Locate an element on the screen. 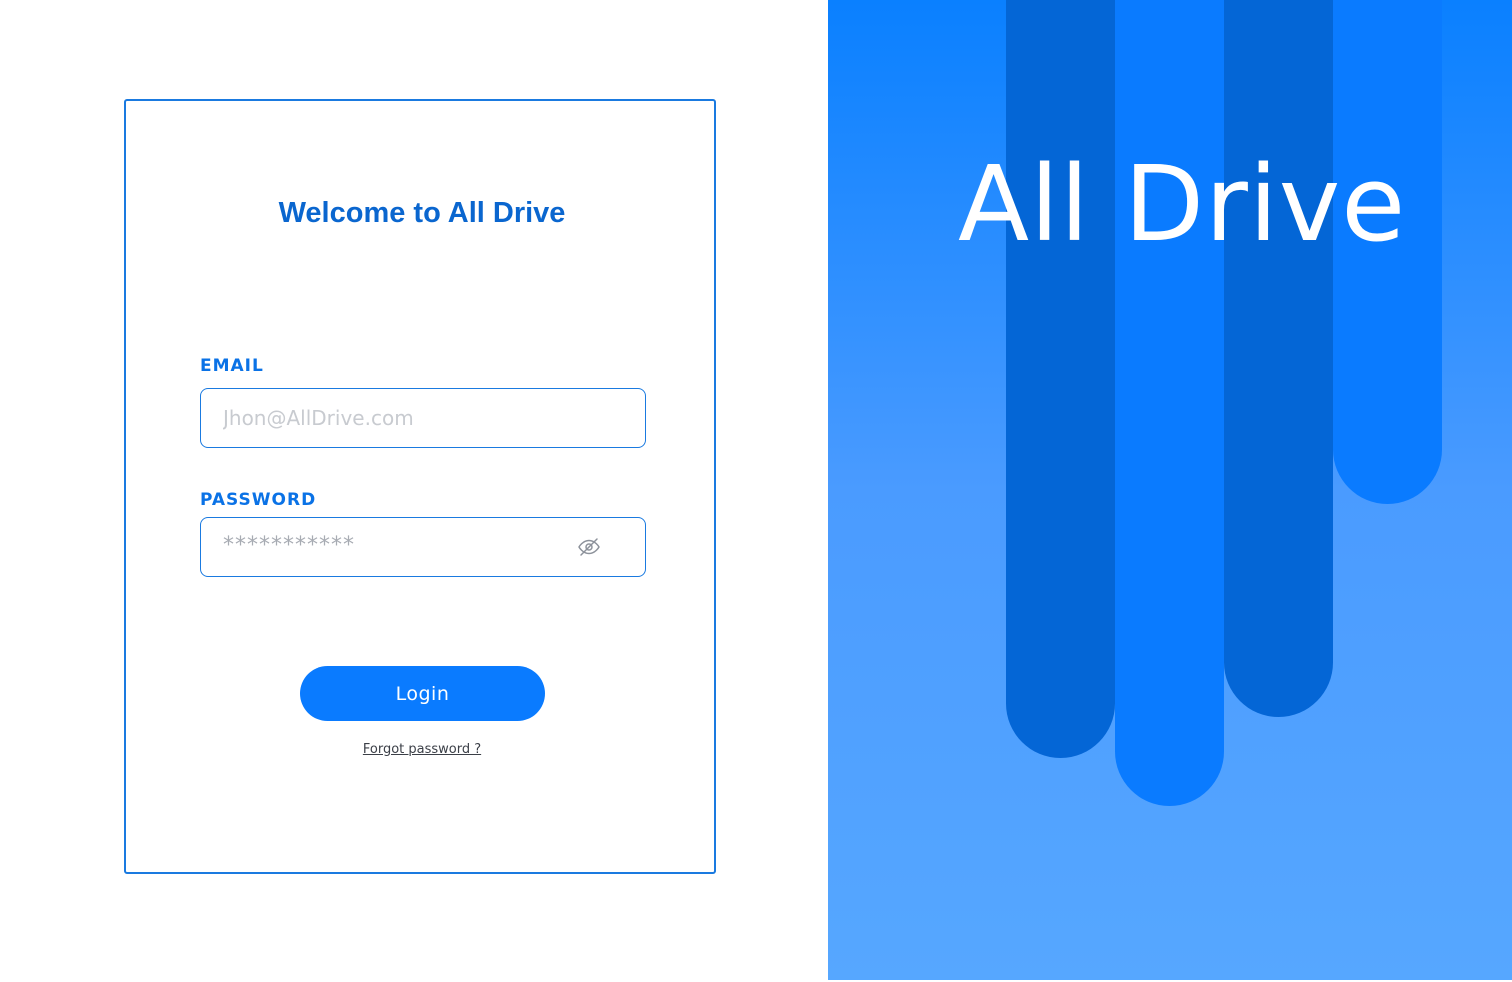 The image size is (1512, 982). email-label: EMAIL is located at coordinates (232, 366).